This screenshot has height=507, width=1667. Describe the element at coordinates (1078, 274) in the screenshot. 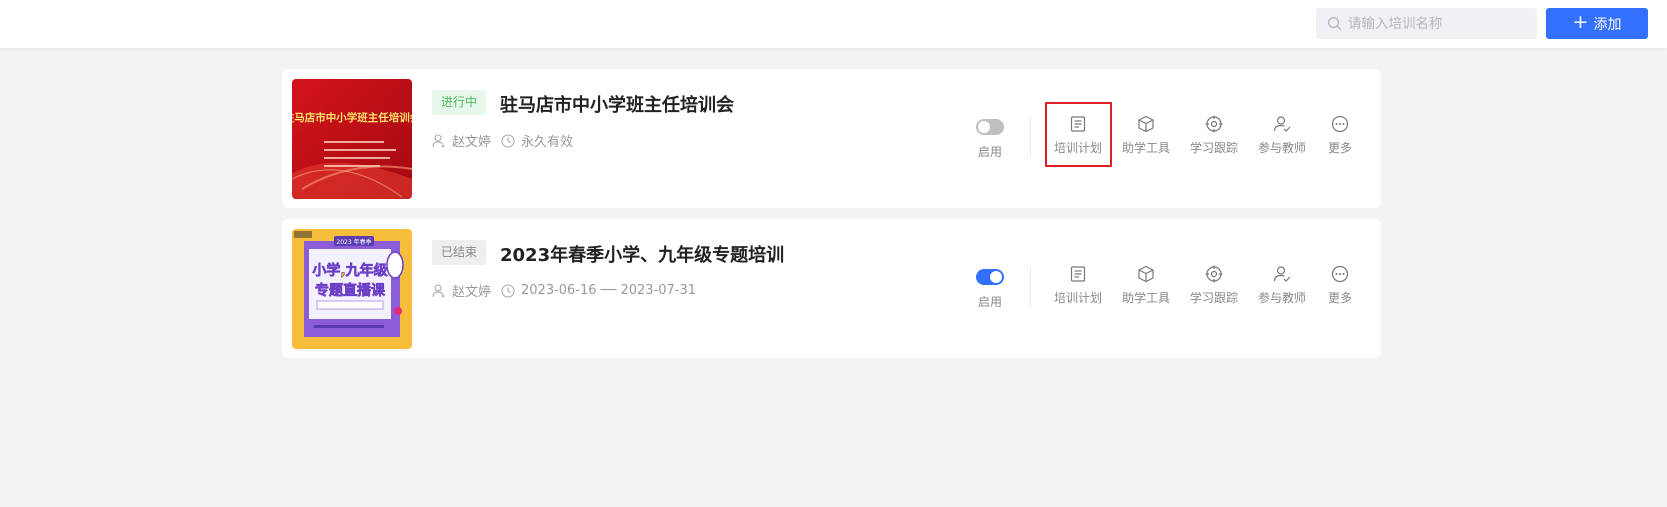

I see `document-icon` at that location.